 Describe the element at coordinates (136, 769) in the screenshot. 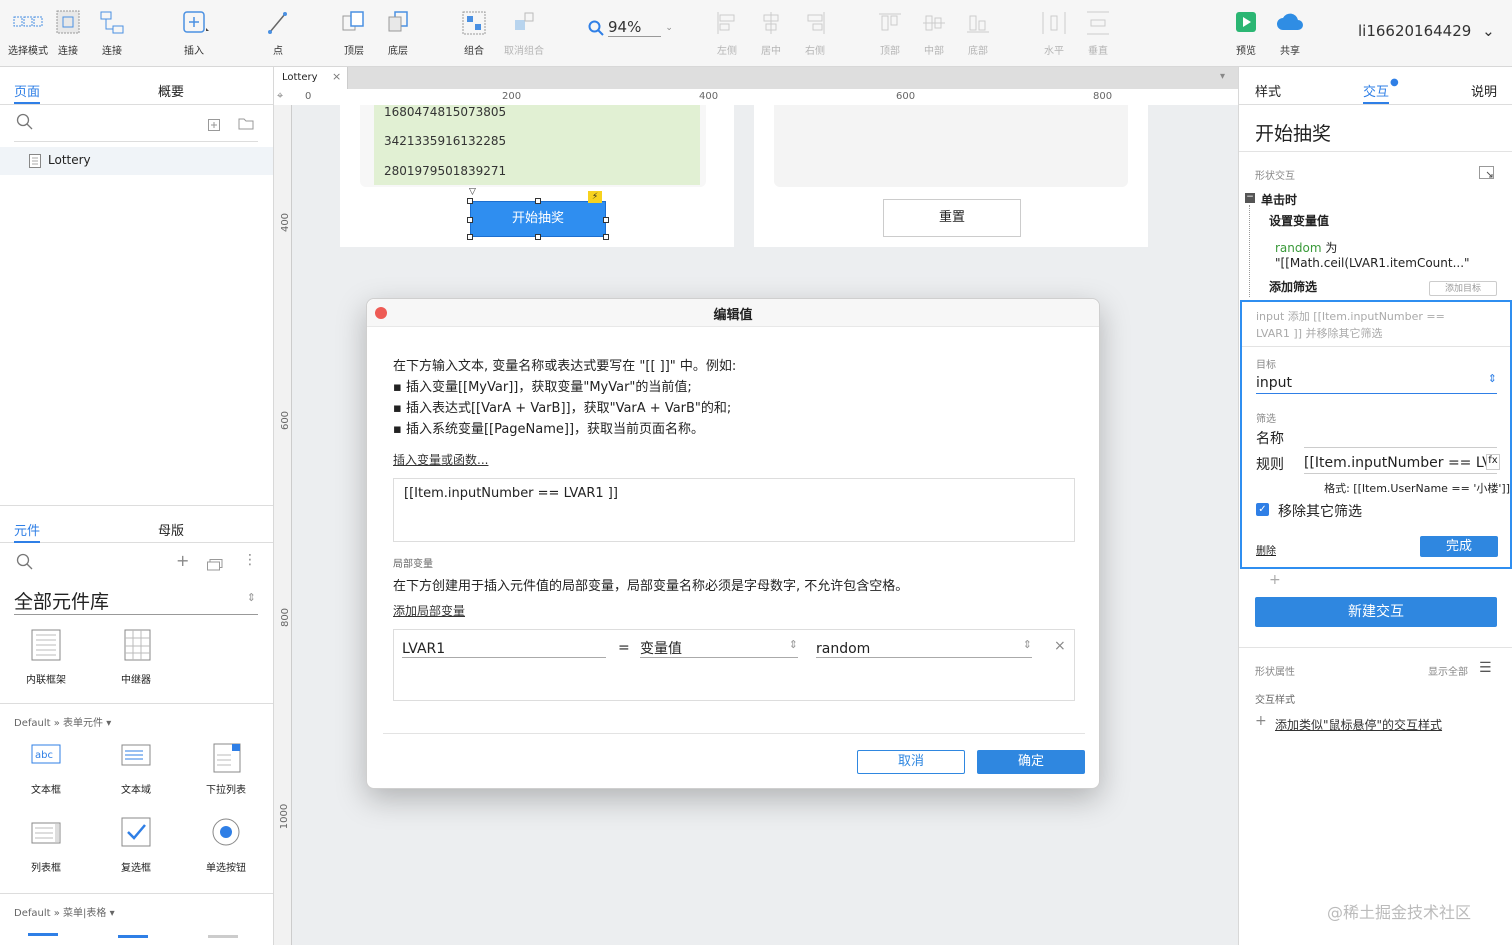

I see `widget-textarea: 文本域` at that location.